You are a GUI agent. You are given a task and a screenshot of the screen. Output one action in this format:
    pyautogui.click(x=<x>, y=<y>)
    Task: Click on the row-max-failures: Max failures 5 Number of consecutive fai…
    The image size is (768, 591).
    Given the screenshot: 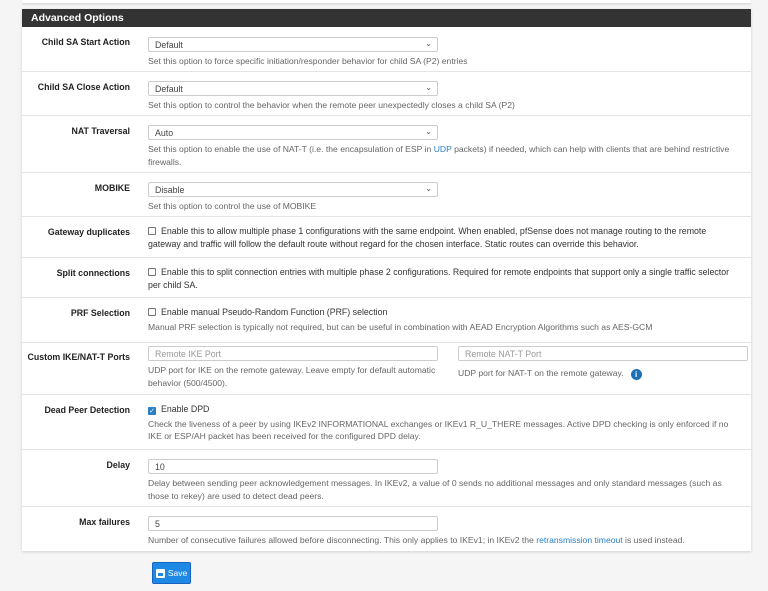 What is the action you would take?
    pyautogui.click(x=386, y=529)
    